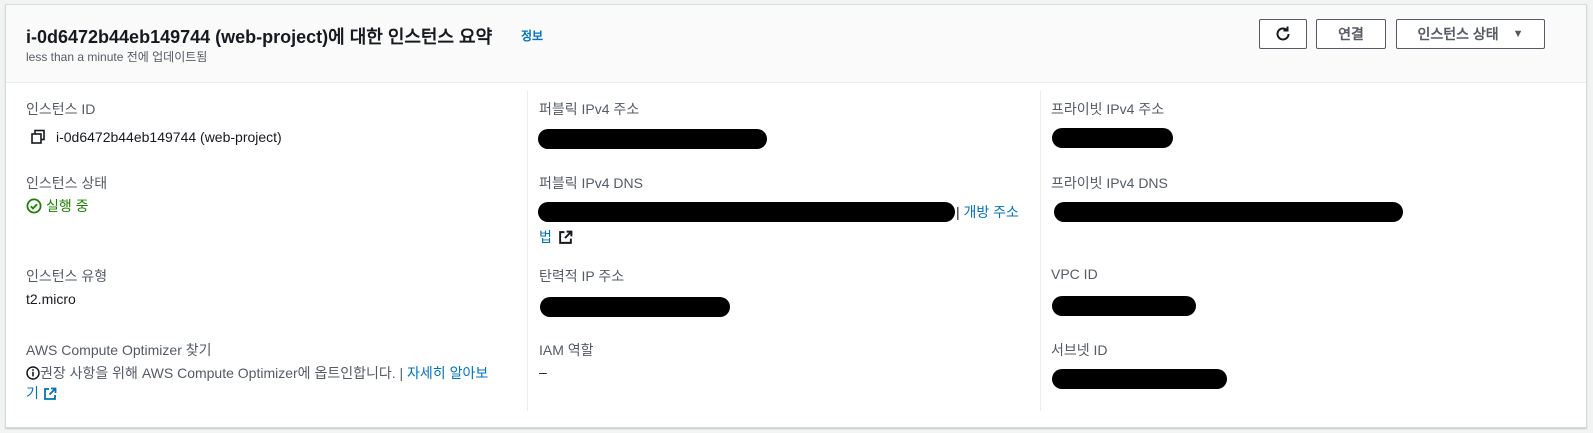 The height and width of the screenshot is (433, 1593). What do you see at coordinates (119, 350) in the screenshot?
I see `optimizer-label: AWS Compute Optimizer 찾기` at bounding box center [119, 350].